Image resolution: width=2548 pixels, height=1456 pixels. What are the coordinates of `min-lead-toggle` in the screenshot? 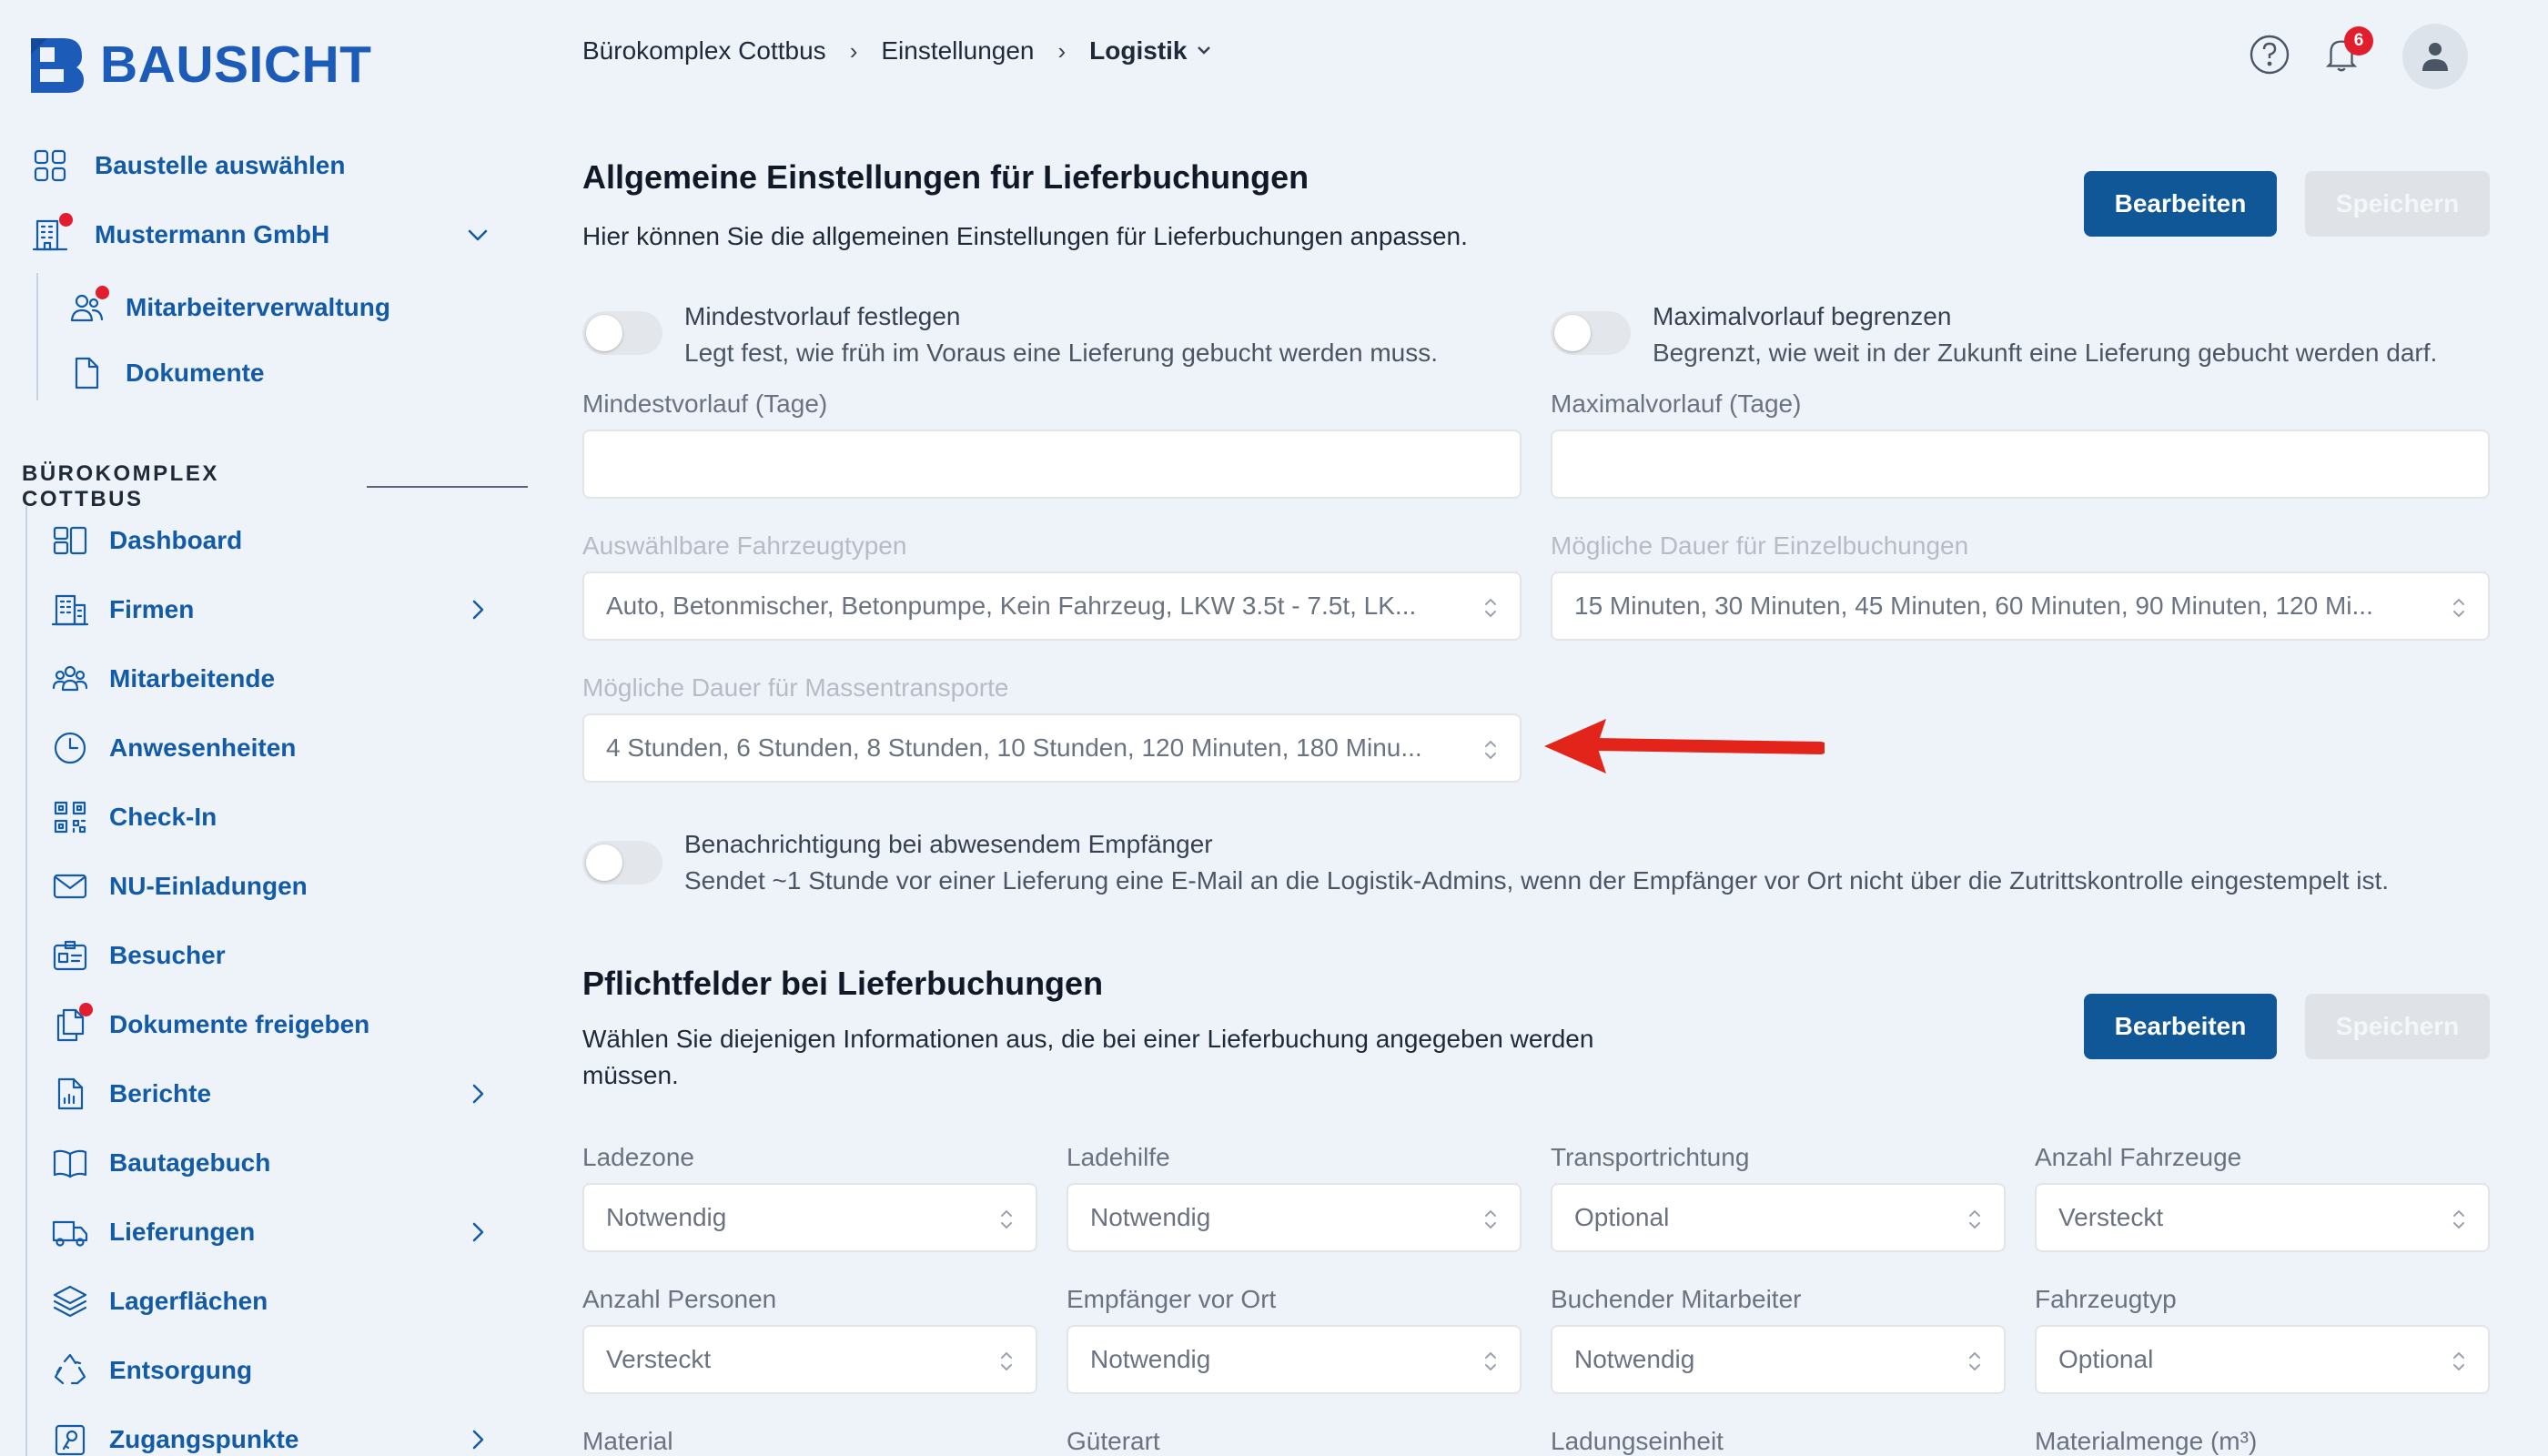 It's located at (622, 333).